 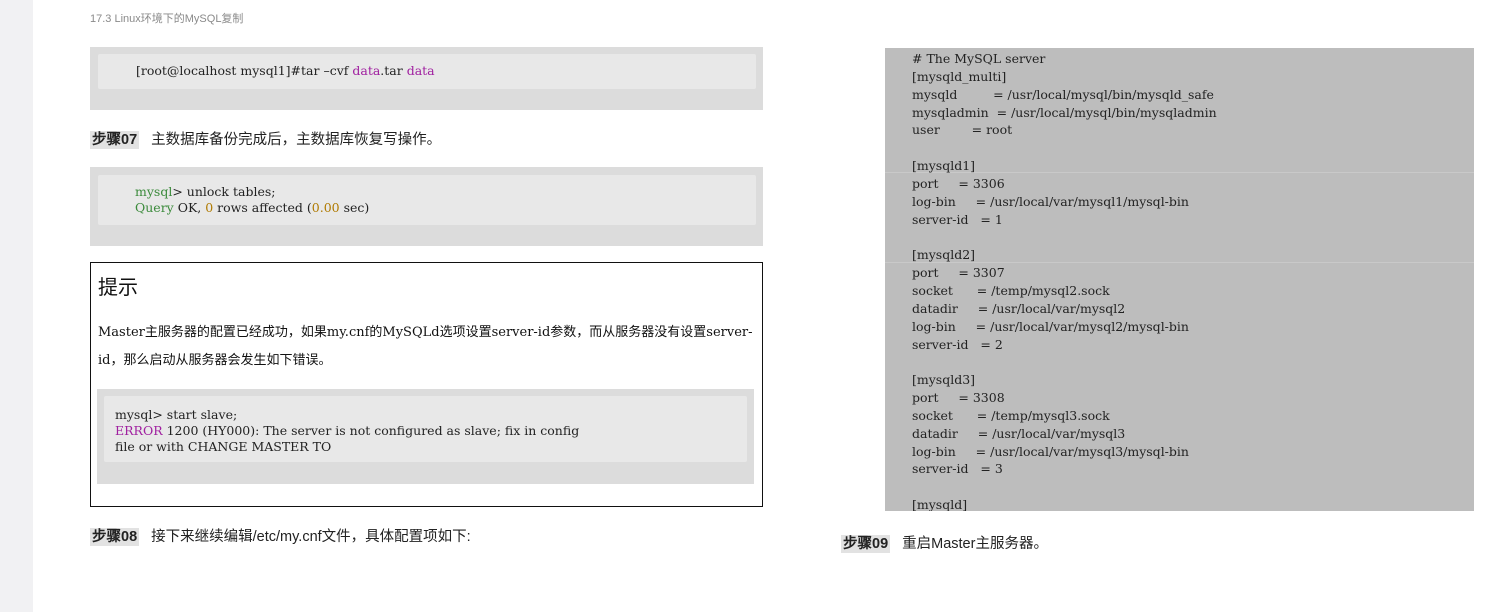 I want to click on config-line: datadir = /usr/local/var/mysql2, so click(x=1019, y=308).